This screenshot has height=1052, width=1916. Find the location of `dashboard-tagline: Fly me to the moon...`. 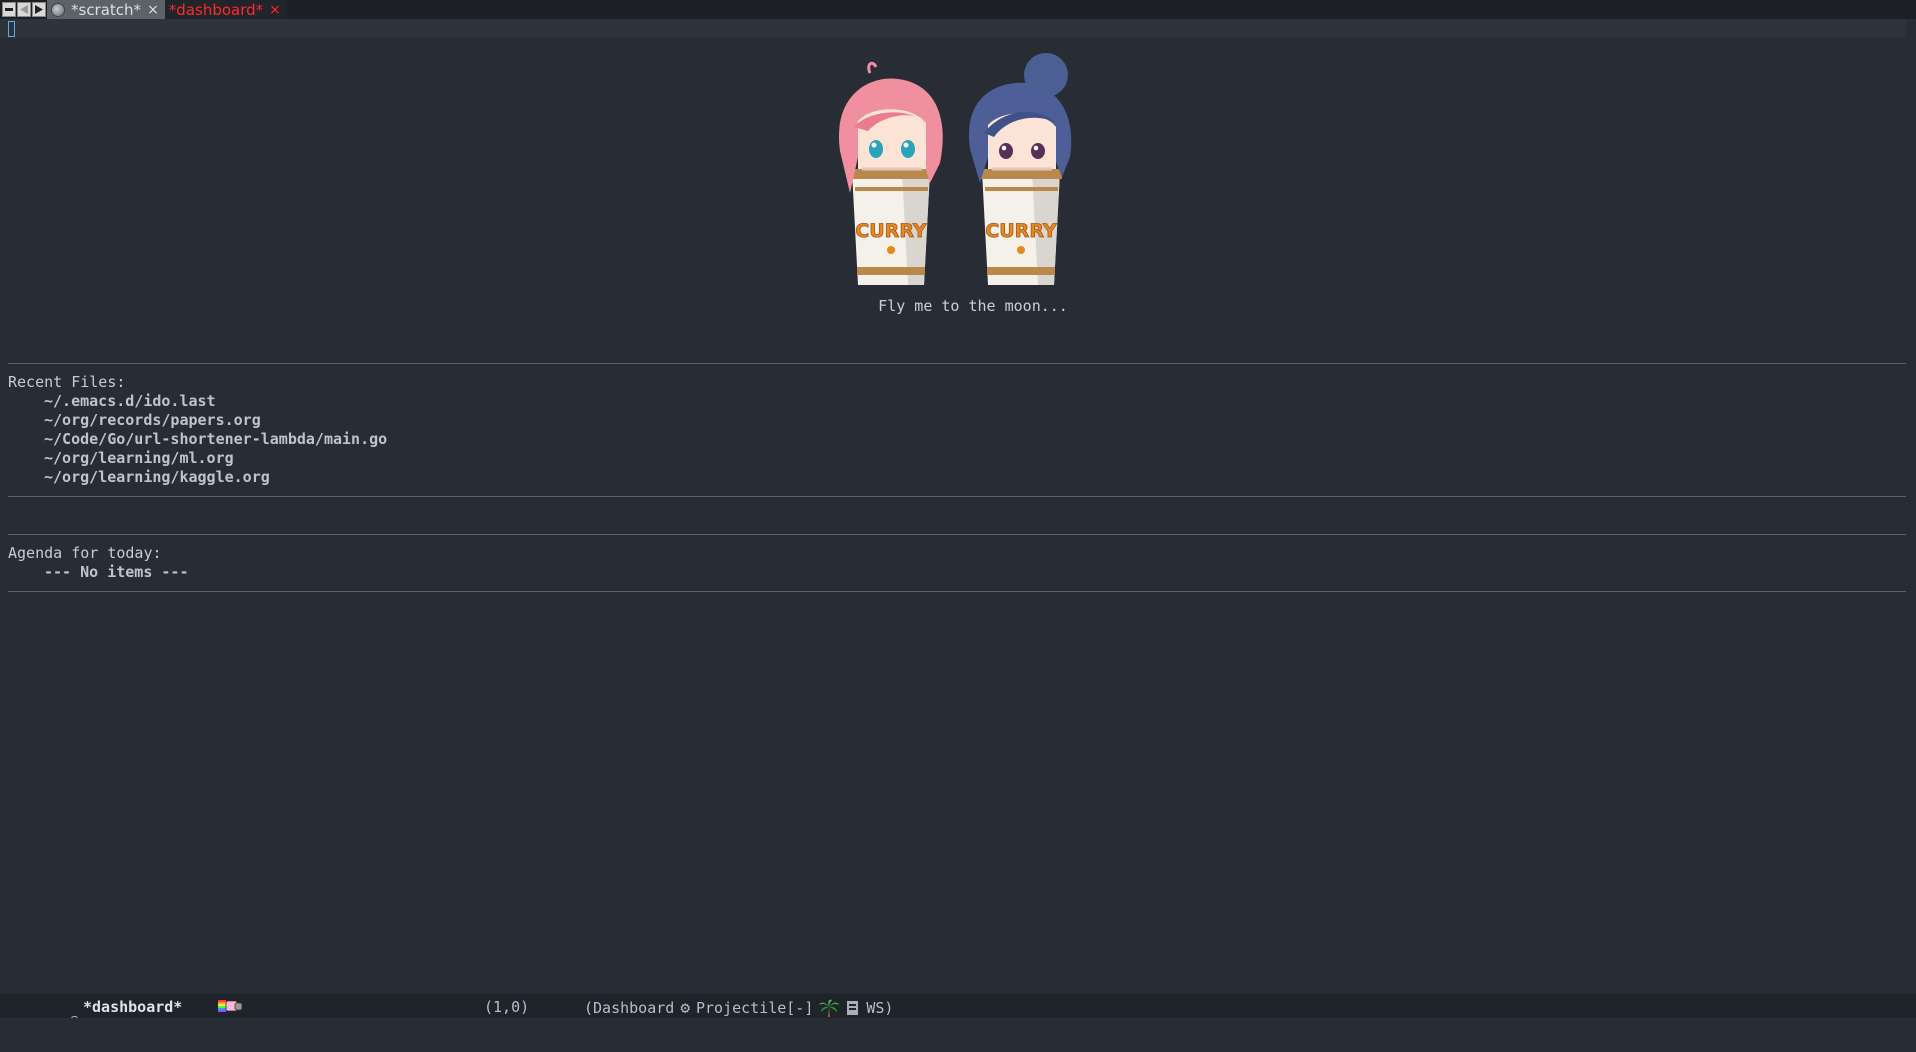

dashboard-tagline: Fly me to the moon... is located at coordinates (973, 306).